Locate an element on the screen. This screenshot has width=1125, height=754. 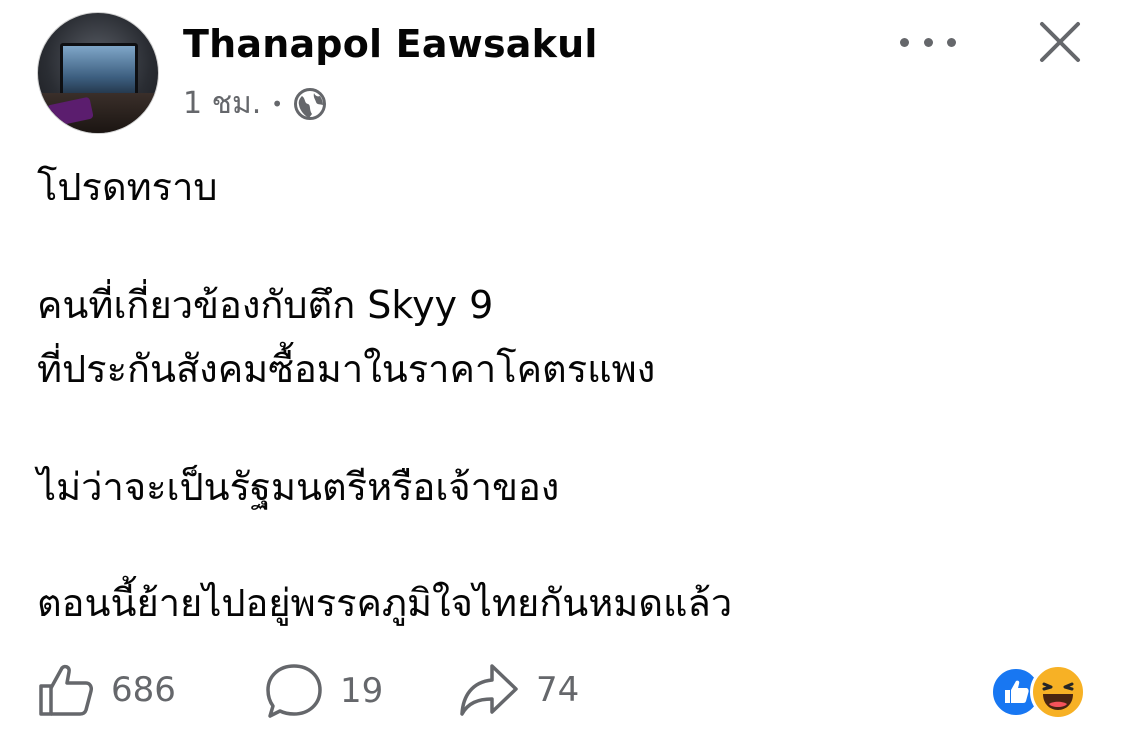
post-time: 1 ชม. is located at coordinates (222, 103).